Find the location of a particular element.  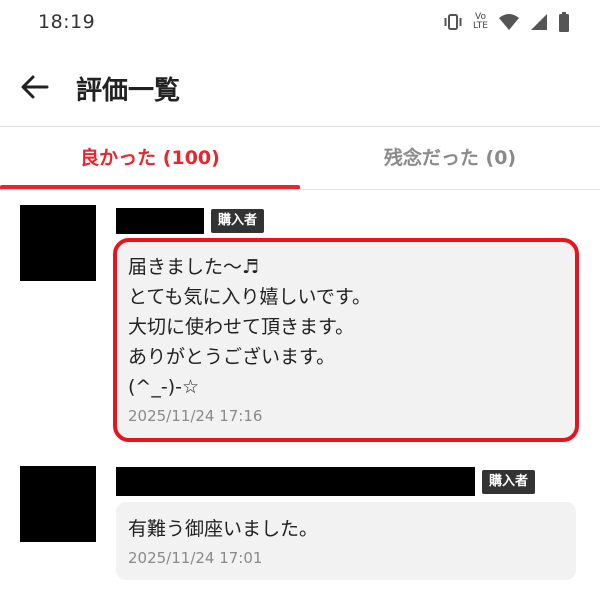

status-bar: 18:19 Vo LTE is located at coordinates (300, 23).